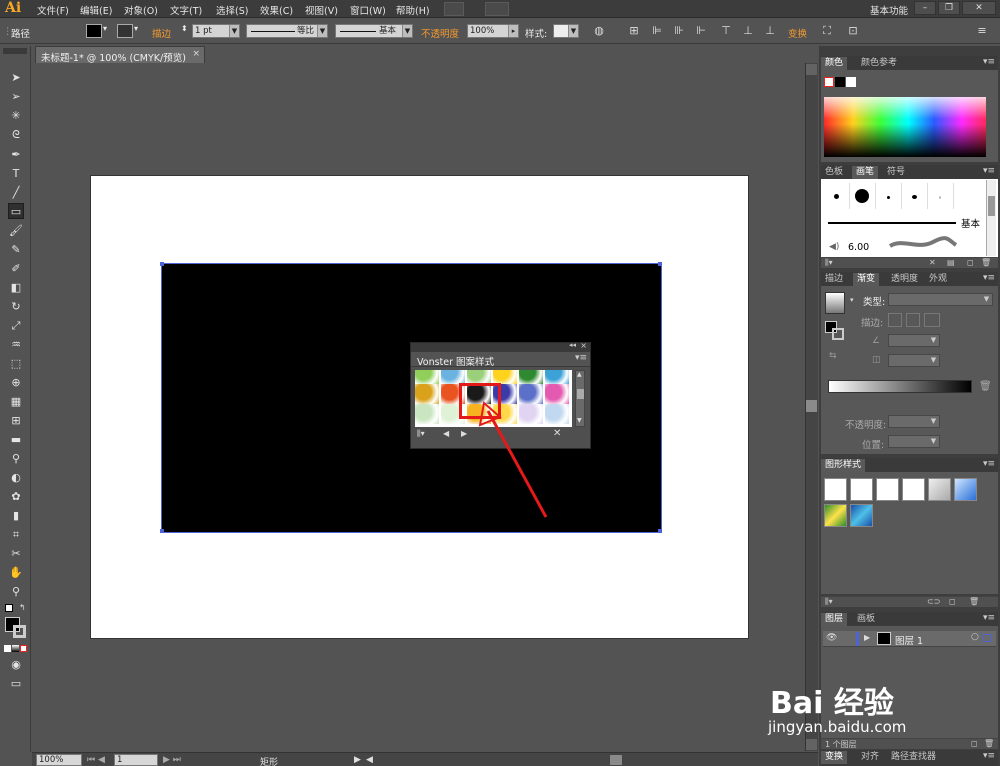 The image size is (1000, 766). What do you see at coordinates (933, 601) in the screenshot?
I see `break-link-icon: ⊂⊃` at bounding box center [933, 601].